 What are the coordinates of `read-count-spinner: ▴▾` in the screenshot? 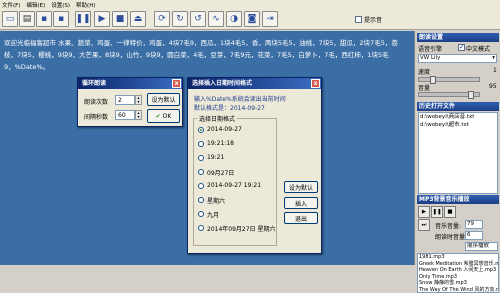 It's located at (138, 100).